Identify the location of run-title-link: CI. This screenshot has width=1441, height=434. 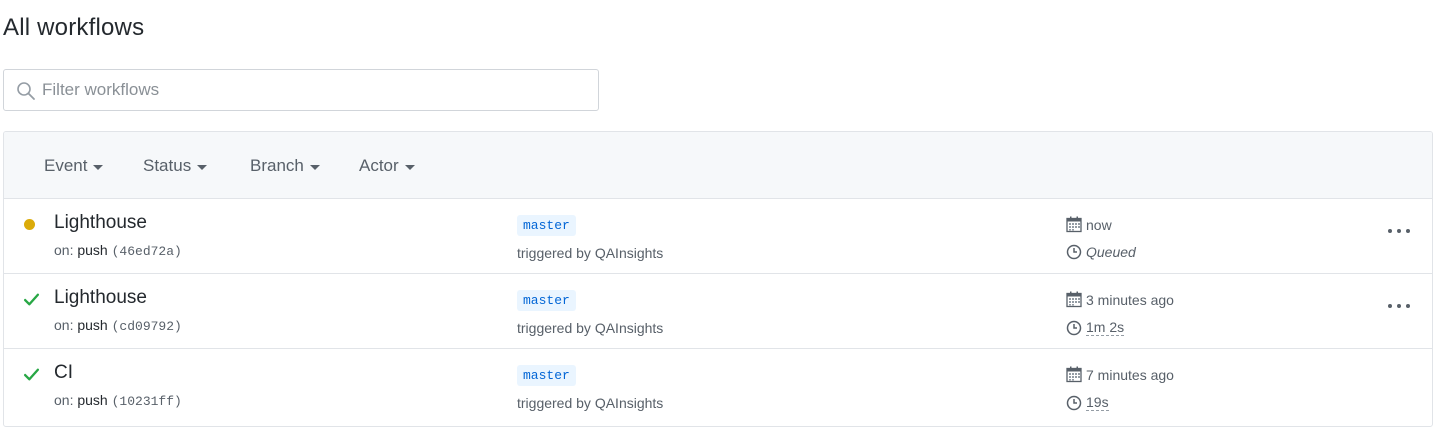
(63, 373).